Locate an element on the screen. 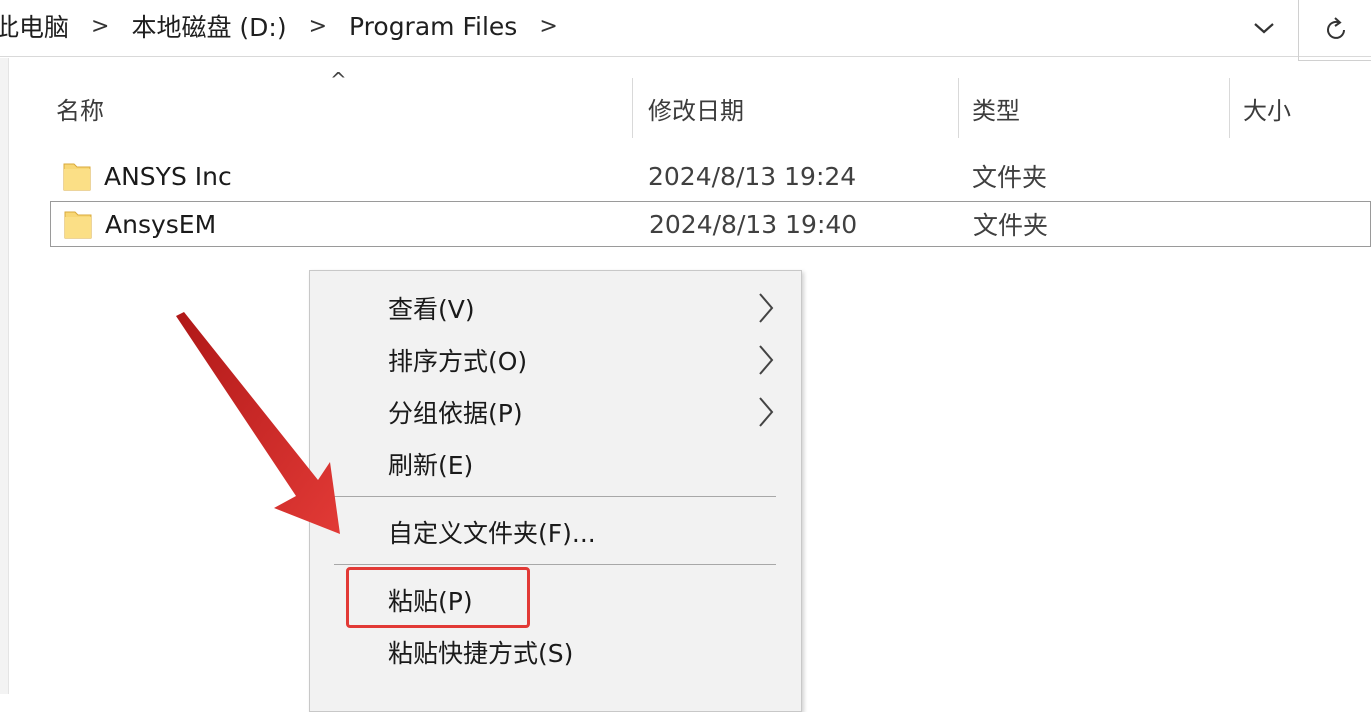 This screenshot has height=712, width=1371. menu-item-group-by: 分组依据(P) is located at coordinates (555, 412).